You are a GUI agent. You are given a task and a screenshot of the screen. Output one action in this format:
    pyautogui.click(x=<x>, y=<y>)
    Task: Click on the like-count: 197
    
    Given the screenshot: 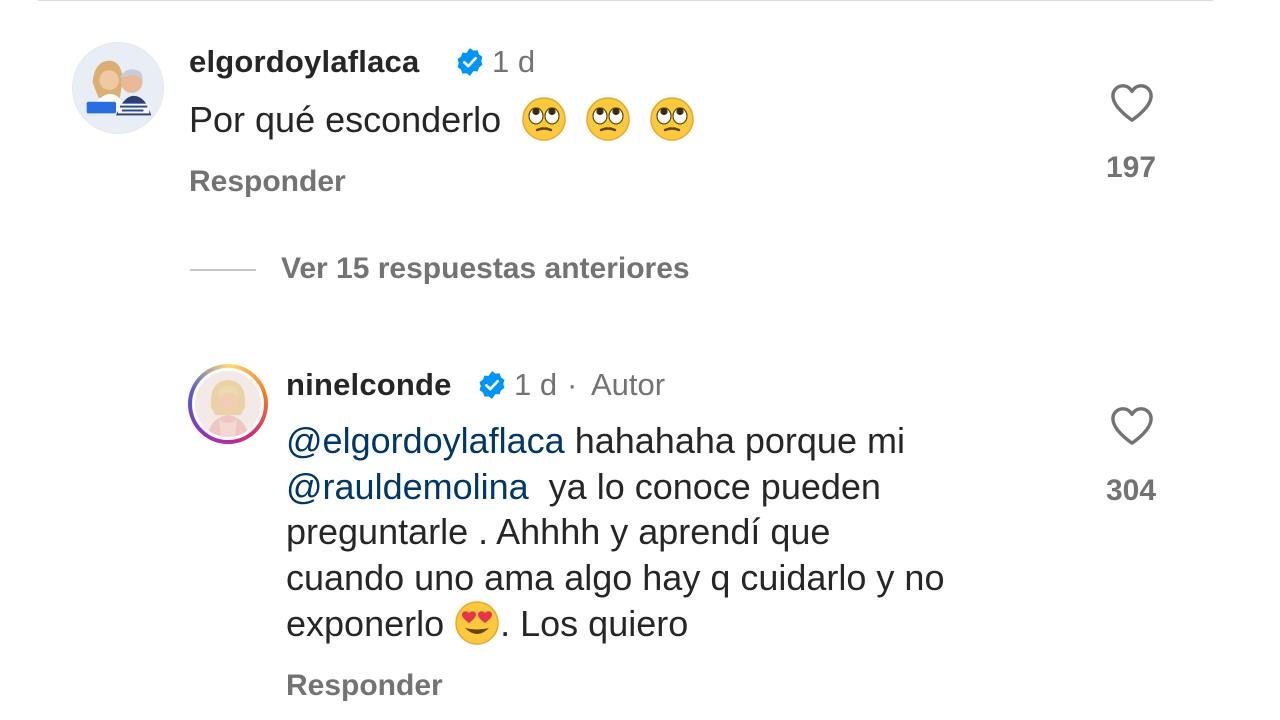 What is the action you would take?
    pyautogui.click(x=1131, y=167)
    